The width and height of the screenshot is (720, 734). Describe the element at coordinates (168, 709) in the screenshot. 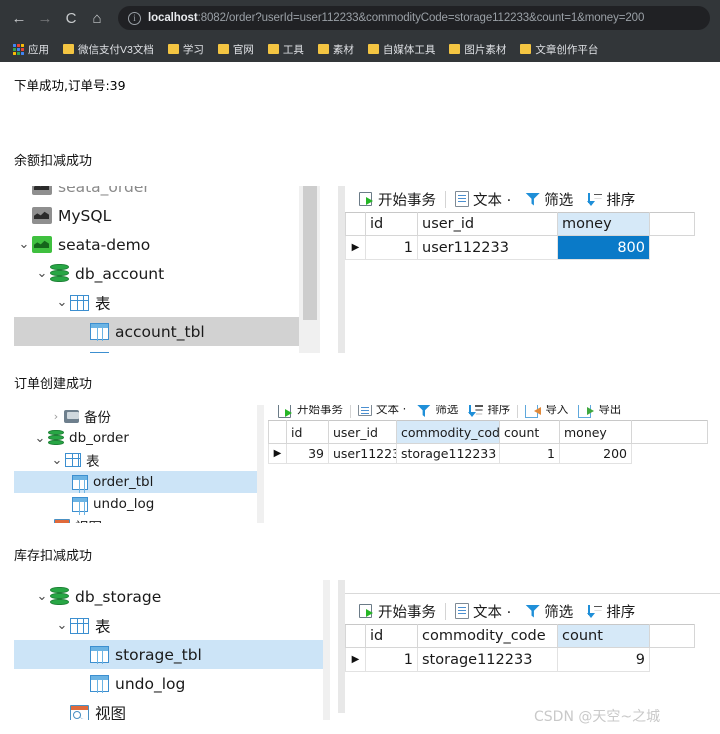

I see `tree-item-views: 视图` at that location.